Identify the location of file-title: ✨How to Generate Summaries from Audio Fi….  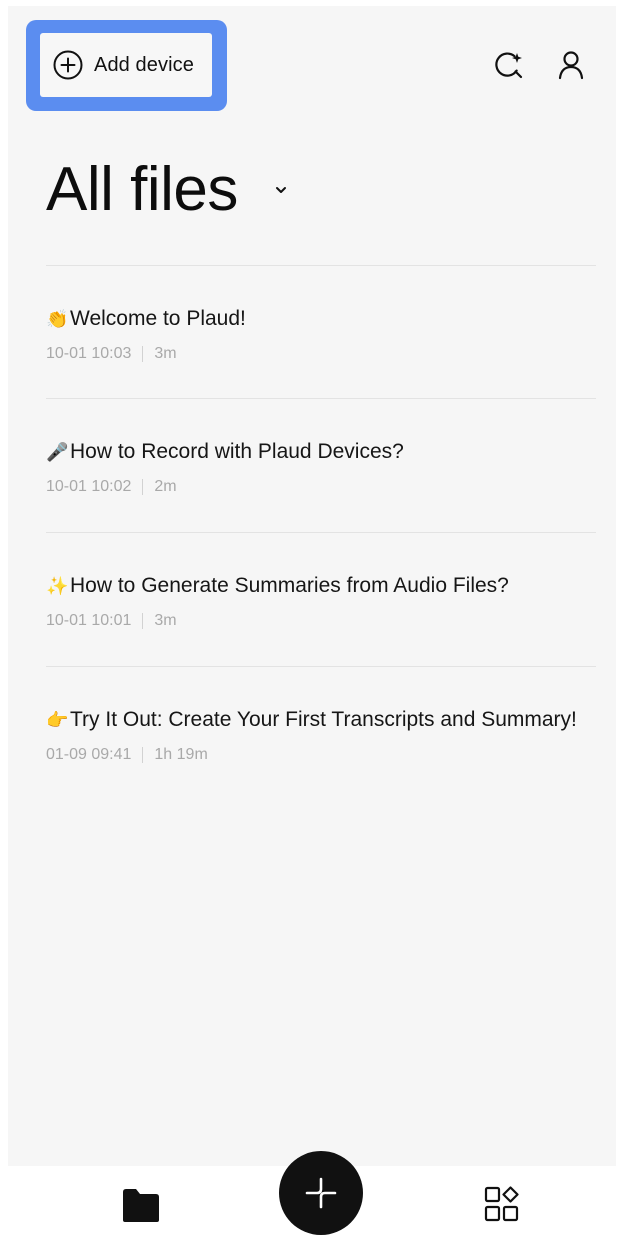
(321, 586).